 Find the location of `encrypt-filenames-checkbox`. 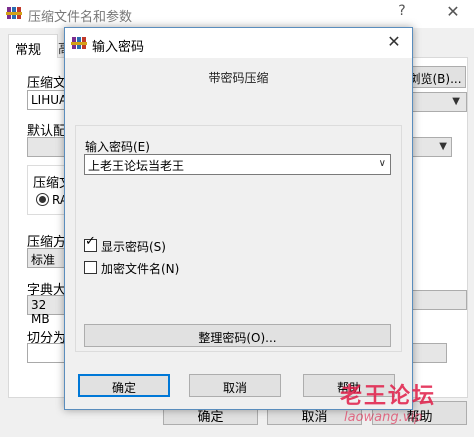

encrypt-filenames-checkbox is located at coordinates (90, 267).